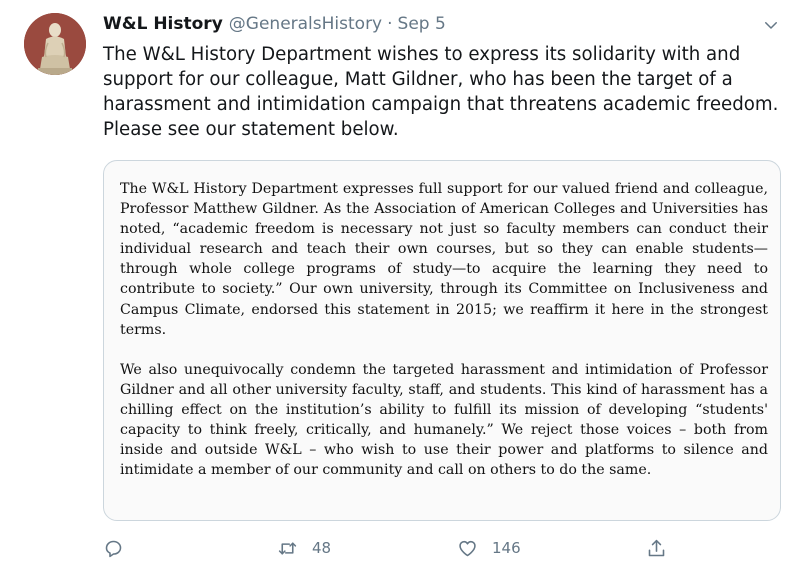 The height and width of the screenshot is (577, 800). I want to click on tweet-actions: 48 146, so click(443, 548).